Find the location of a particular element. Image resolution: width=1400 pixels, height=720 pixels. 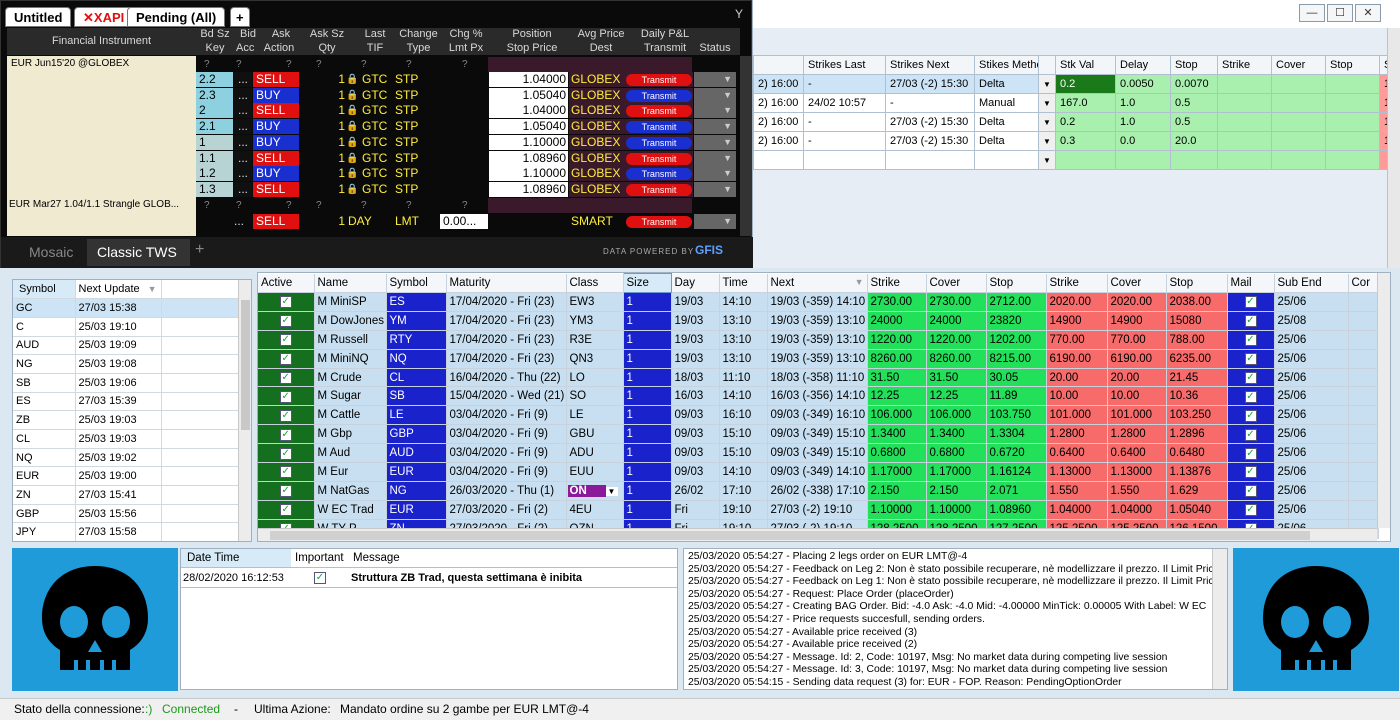

order-stop: 1.04000 is located at coordinates (528, 111).